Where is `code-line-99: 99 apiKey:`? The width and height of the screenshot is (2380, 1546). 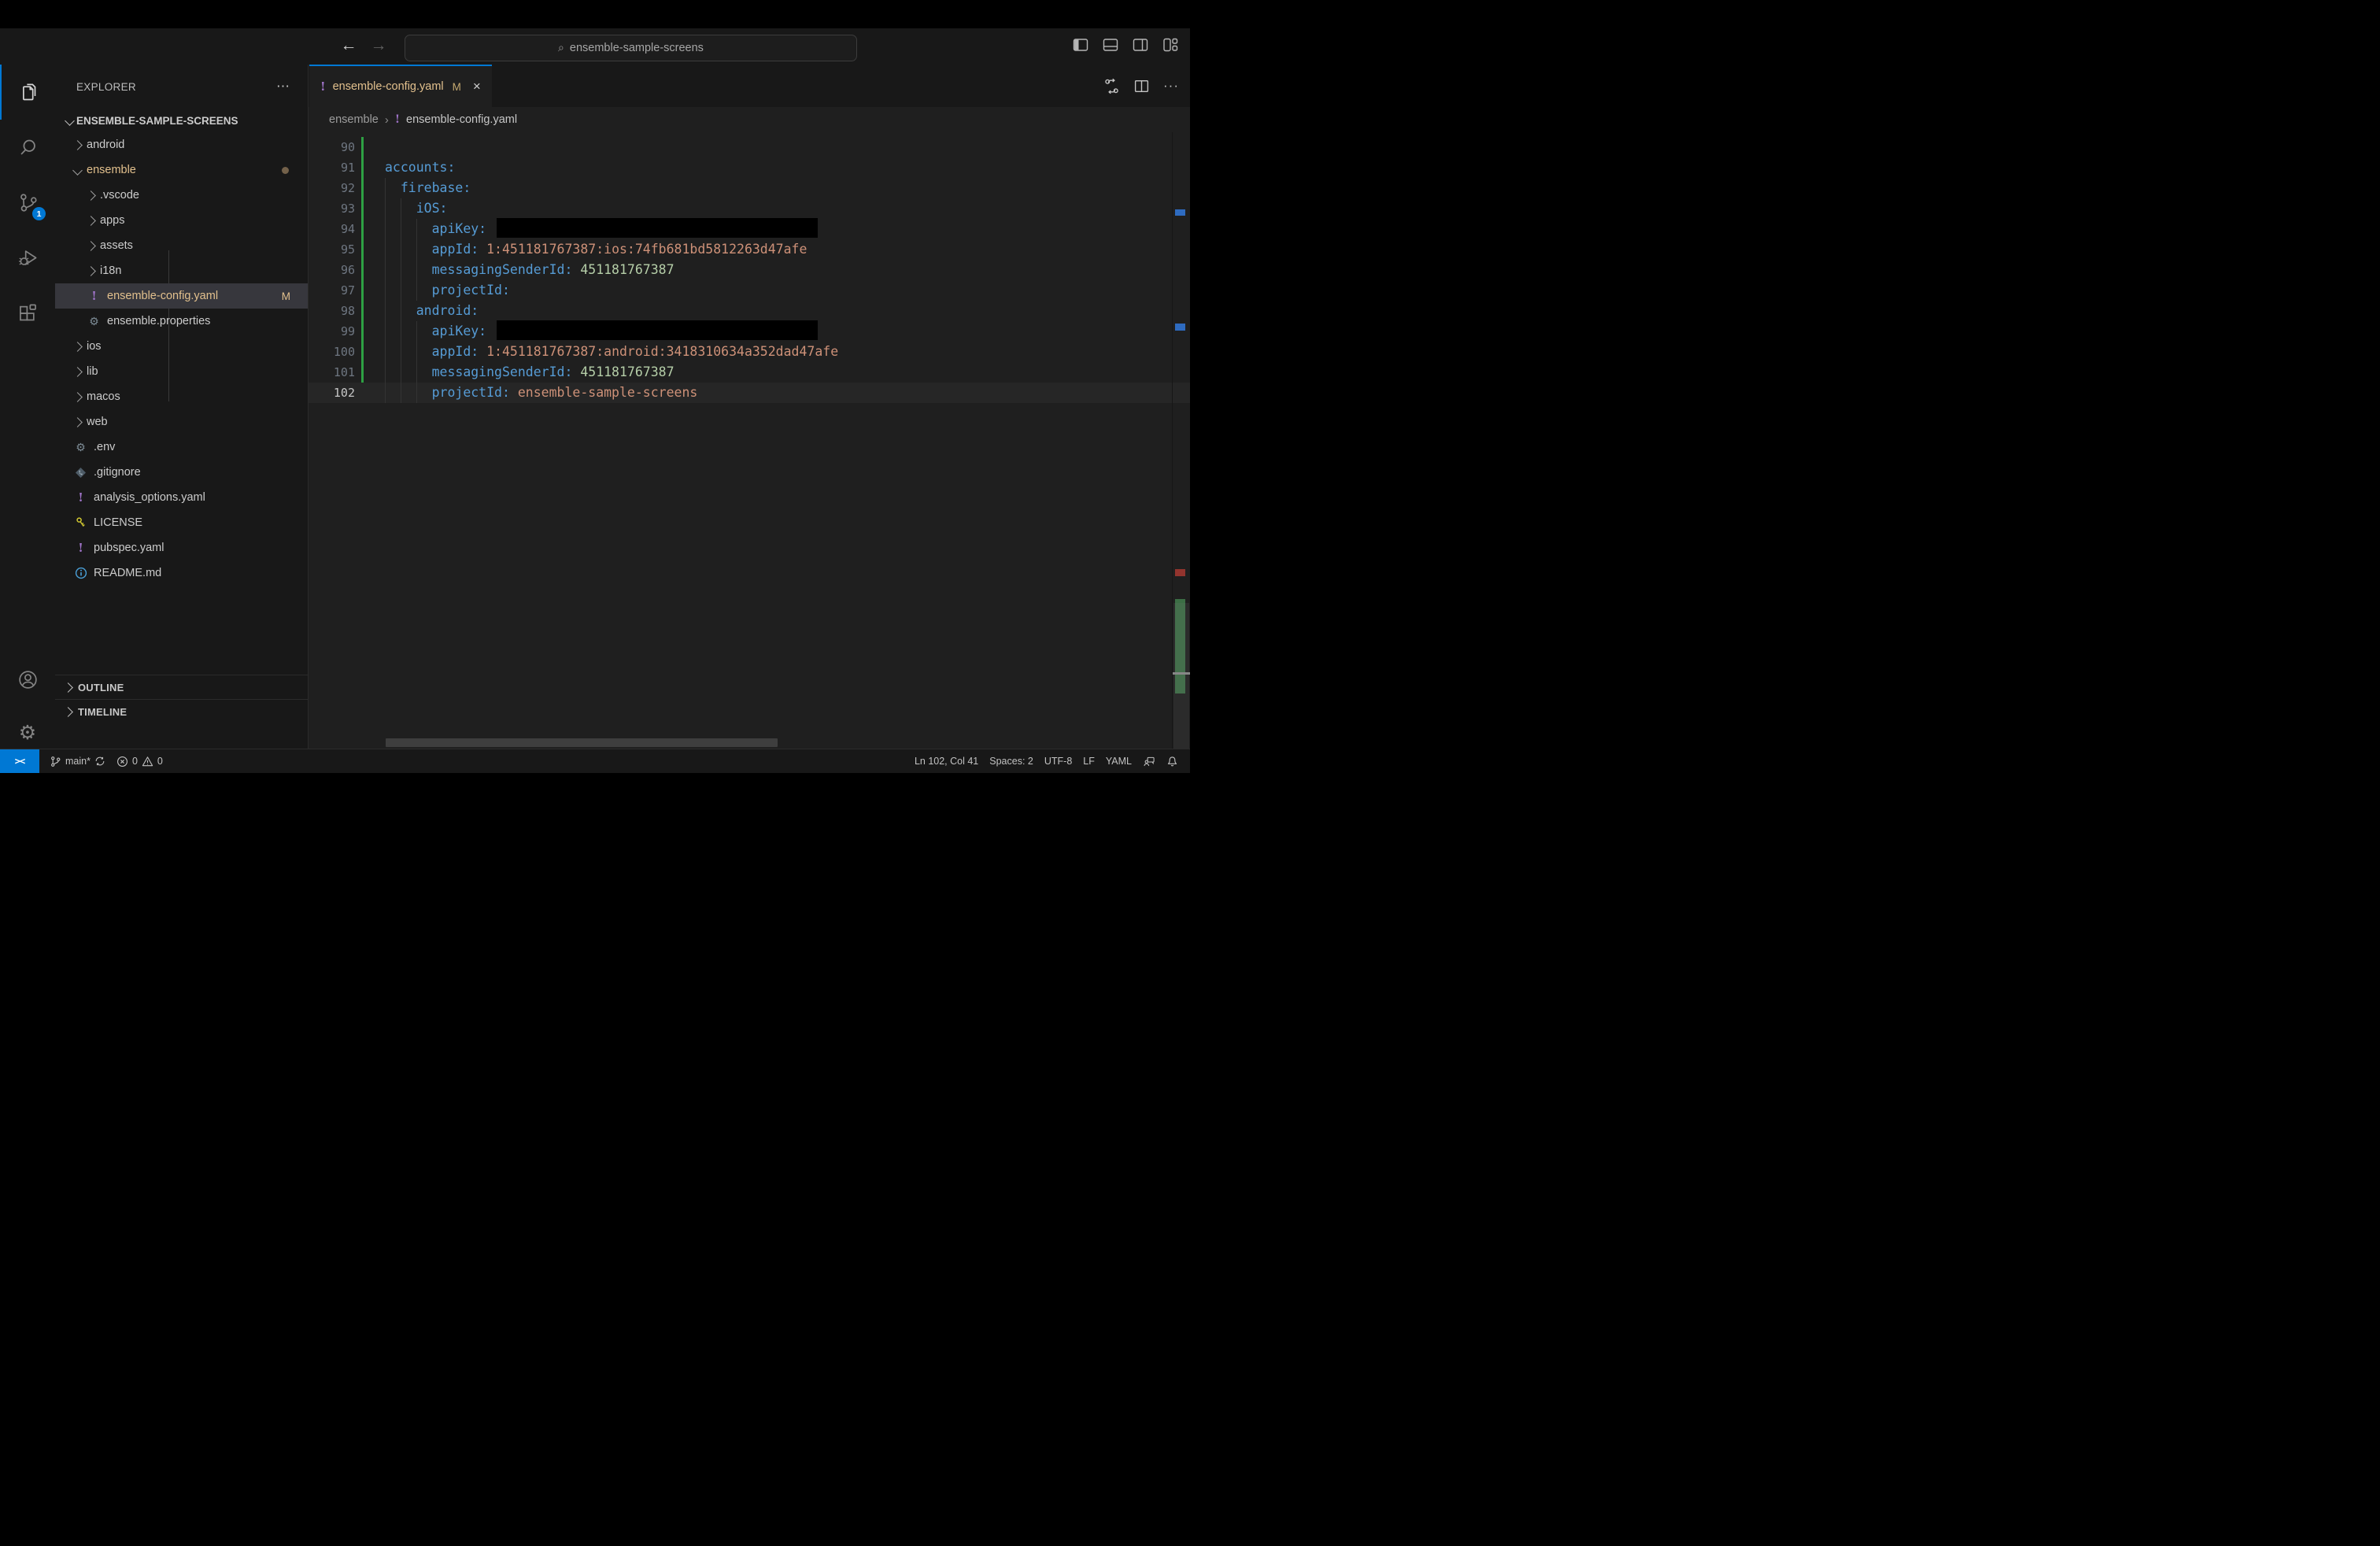 code-line-99: 99 apiKey: is located at coordinates (749, 331).